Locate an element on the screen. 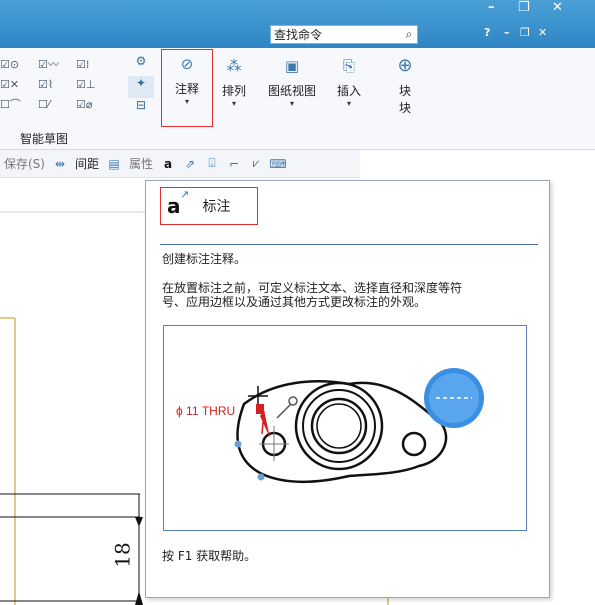 Image resolution: width=595 pixels, height=605 pixels. pattern-button: ⁂ 排列 ▾ is located at coordinates (234, 90).